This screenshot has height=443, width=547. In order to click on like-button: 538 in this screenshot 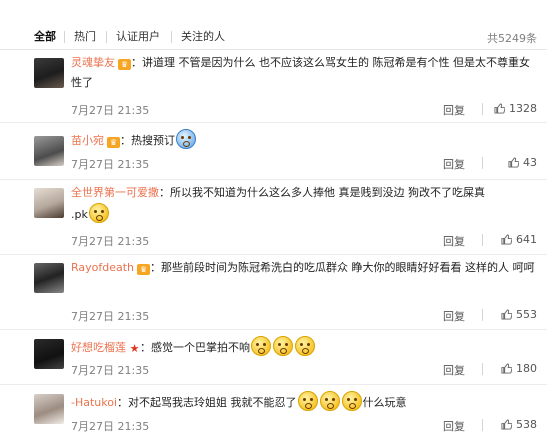, I will do `click(519, 424)`.